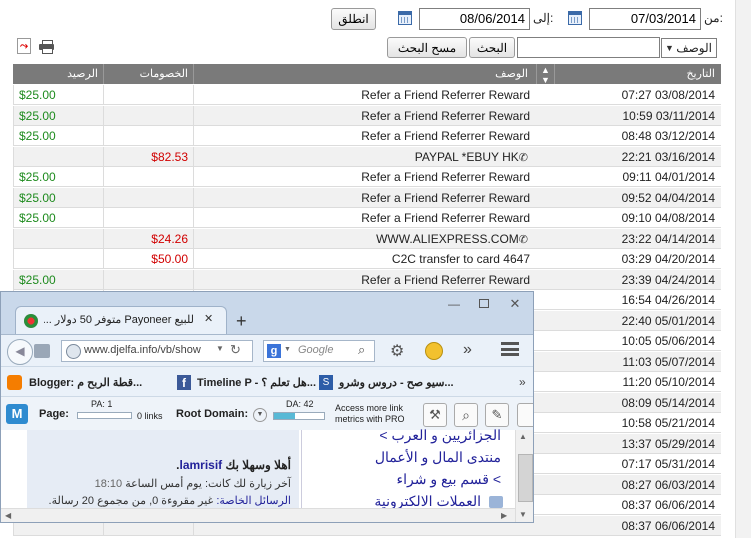 This screenshot has height=538, width=751. Describe the element at coordinates (58, 238) in the screenshot. I see `balance-cell` at that location.